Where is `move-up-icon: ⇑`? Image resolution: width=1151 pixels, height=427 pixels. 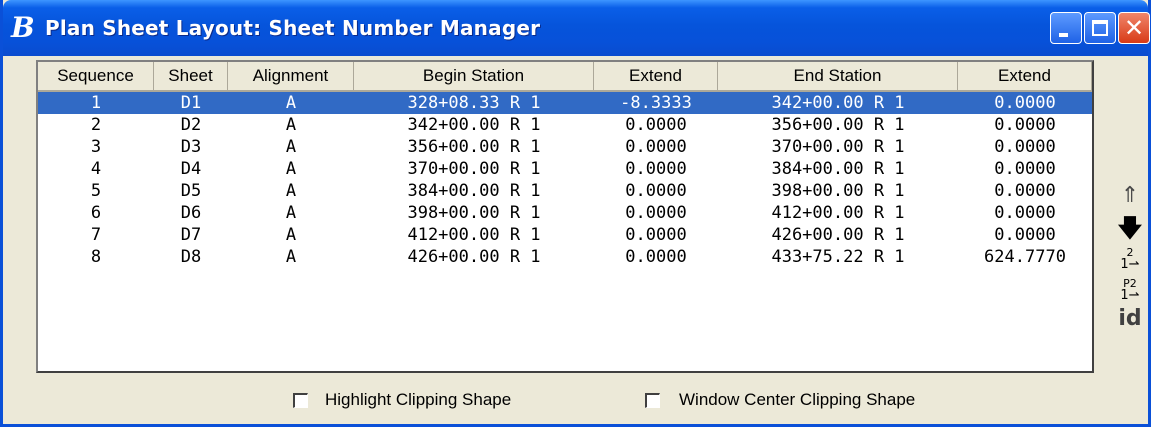 move-up-icon: ⇑ is located at coordinates (1130, 196).